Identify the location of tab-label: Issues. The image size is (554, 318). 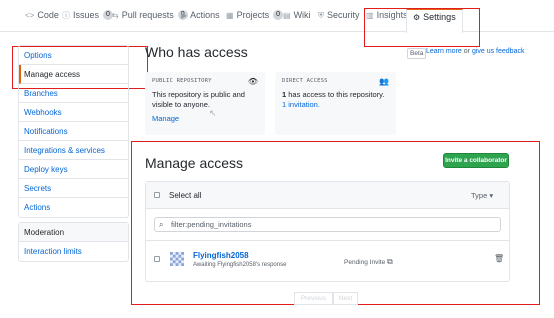
(86, 15).